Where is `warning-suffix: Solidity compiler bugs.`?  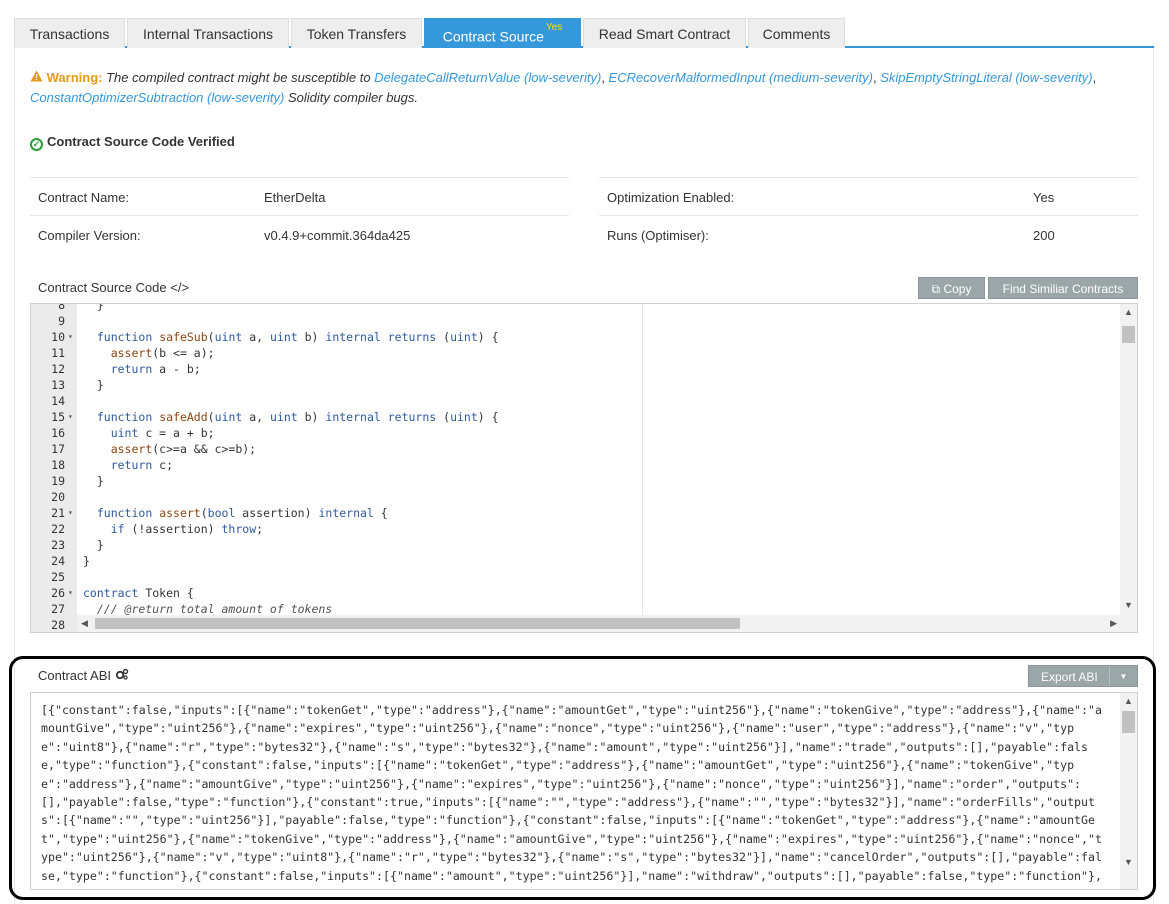 warning-suffix: Solidity compiler bugs. is located at coordinates (352, 97).